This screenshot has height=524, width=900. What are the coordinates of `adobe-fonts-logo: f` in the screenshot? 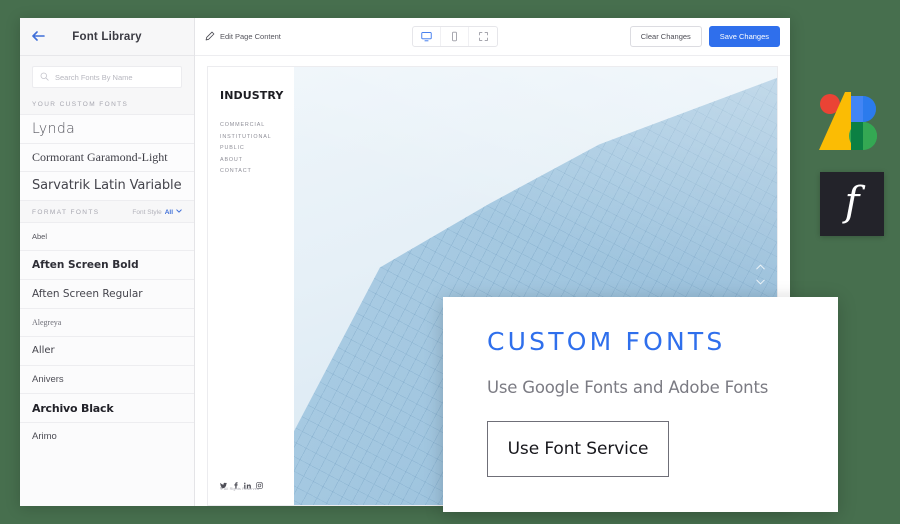 It's located at (852, 204).